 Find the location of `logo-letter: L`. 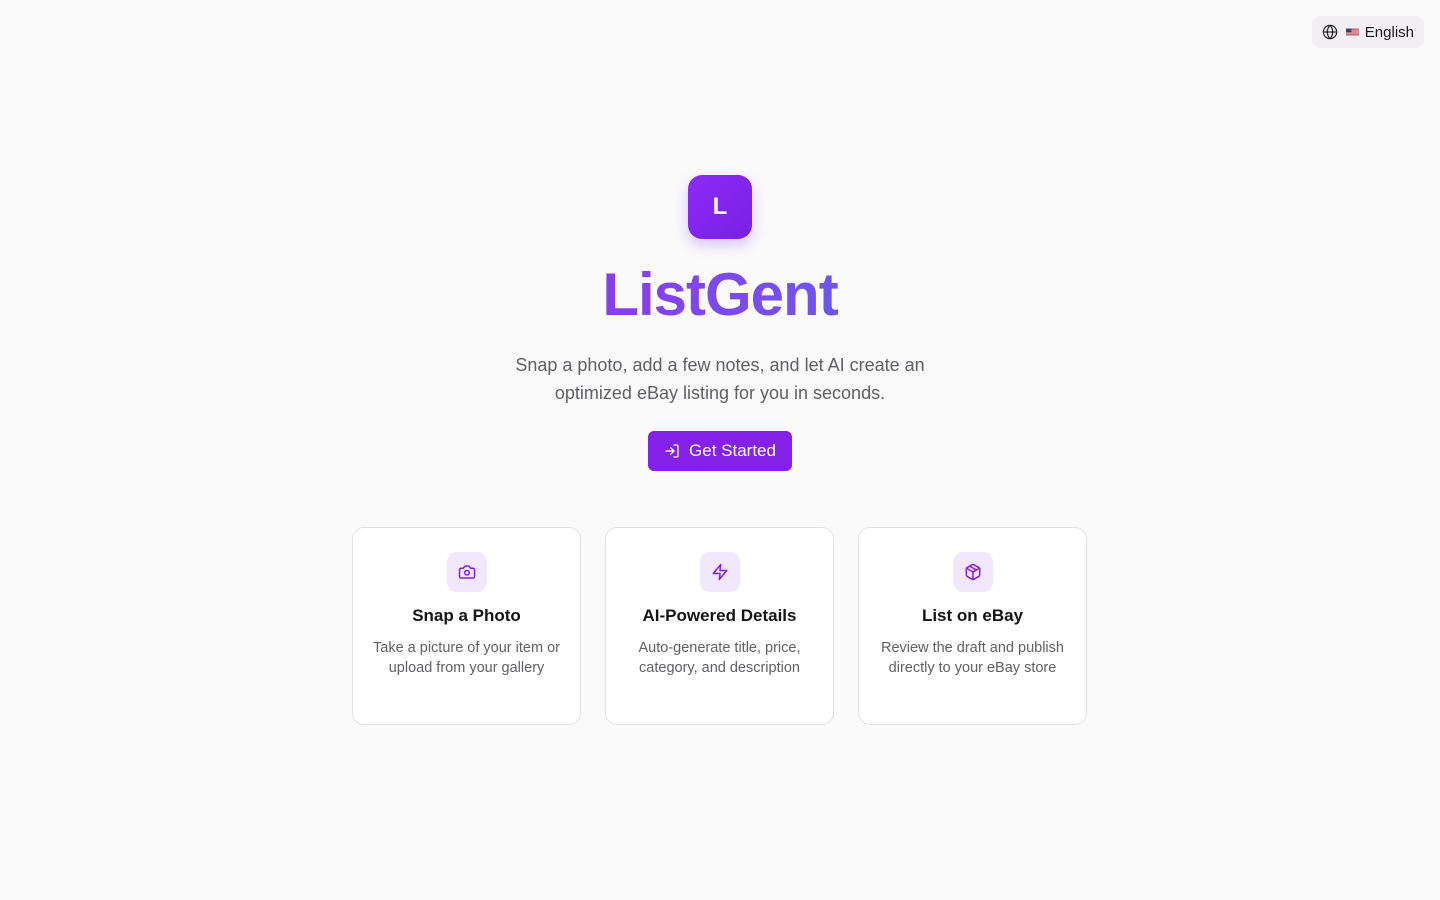

logo-letter: L is located at coordinates (720, 206).